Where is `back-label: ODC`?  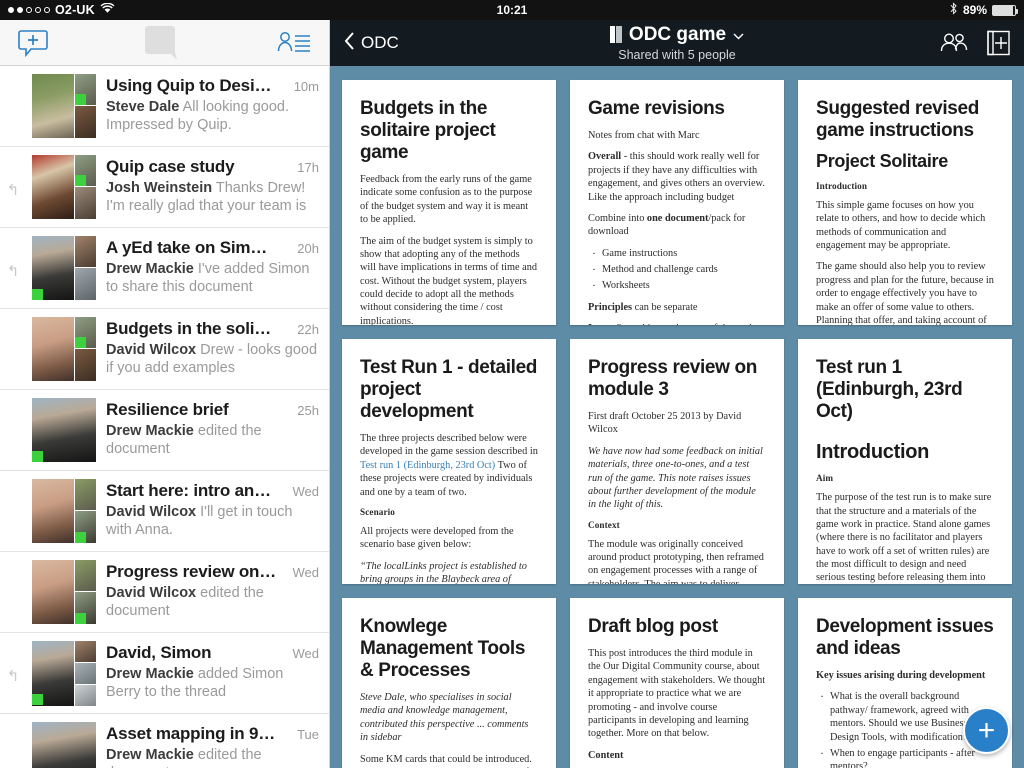
back-label: ODC is located at coordinates (380, 42).